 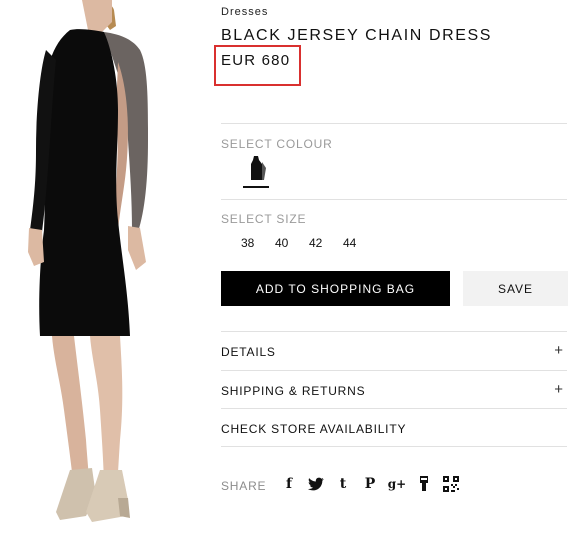 I want to click on facebook-icon: f, so click(x=289, y=484).